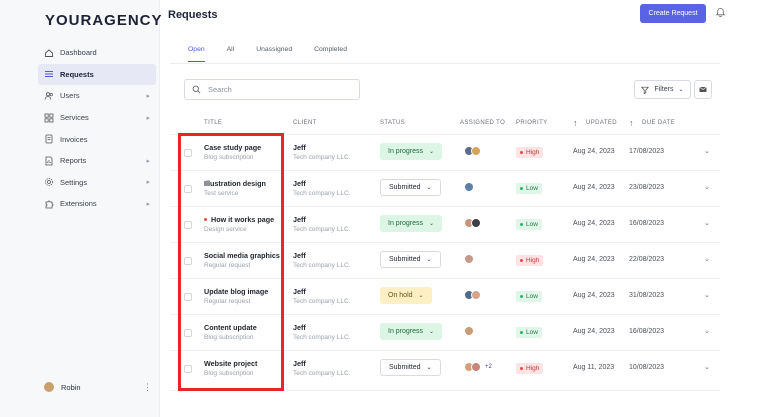 The width and height of the screenshot is (770, 417). Describe the element at coordinates (77, 74) in the screenshot. I see `sidebar-item-label: Requests` at that location.